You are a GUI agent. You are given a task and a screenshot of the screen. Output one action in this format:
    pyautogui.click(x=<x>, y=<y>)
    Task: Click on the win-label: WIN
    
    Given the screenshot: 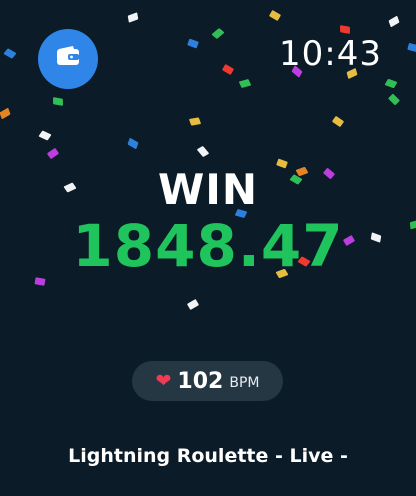 What is the action you would take?
    pyautogui.click(x=208, y=189)
    